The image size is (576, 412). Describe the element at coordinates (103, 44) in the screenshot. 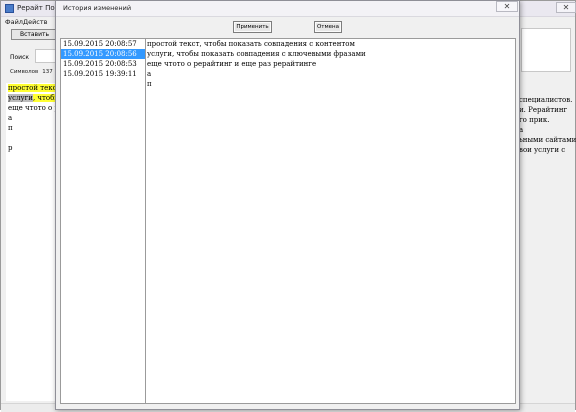

I see `history-list-item: 15.09.2015 20:08:57` at that location.